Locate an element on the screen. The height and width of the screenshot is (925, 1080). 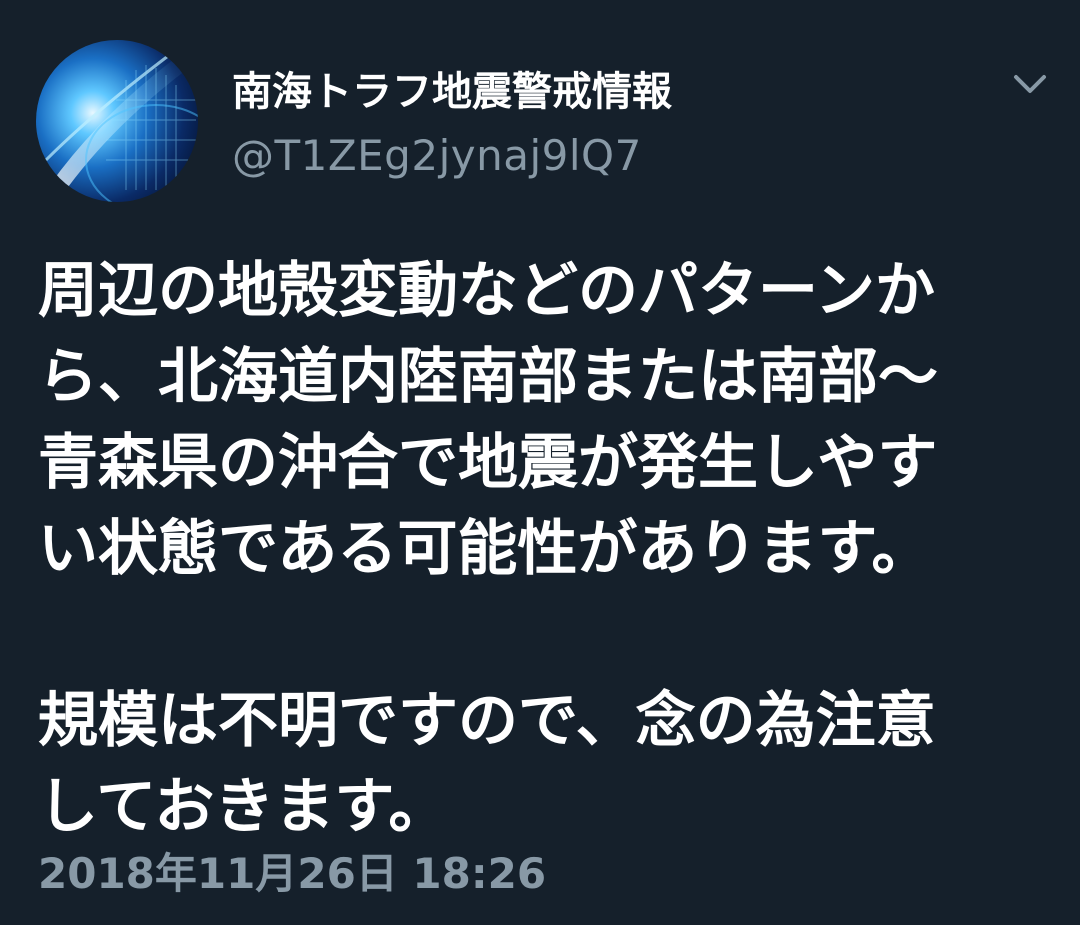
user-handle: @T1ZEg2jynaj9lQ7 is located at coordinates (437, 156).